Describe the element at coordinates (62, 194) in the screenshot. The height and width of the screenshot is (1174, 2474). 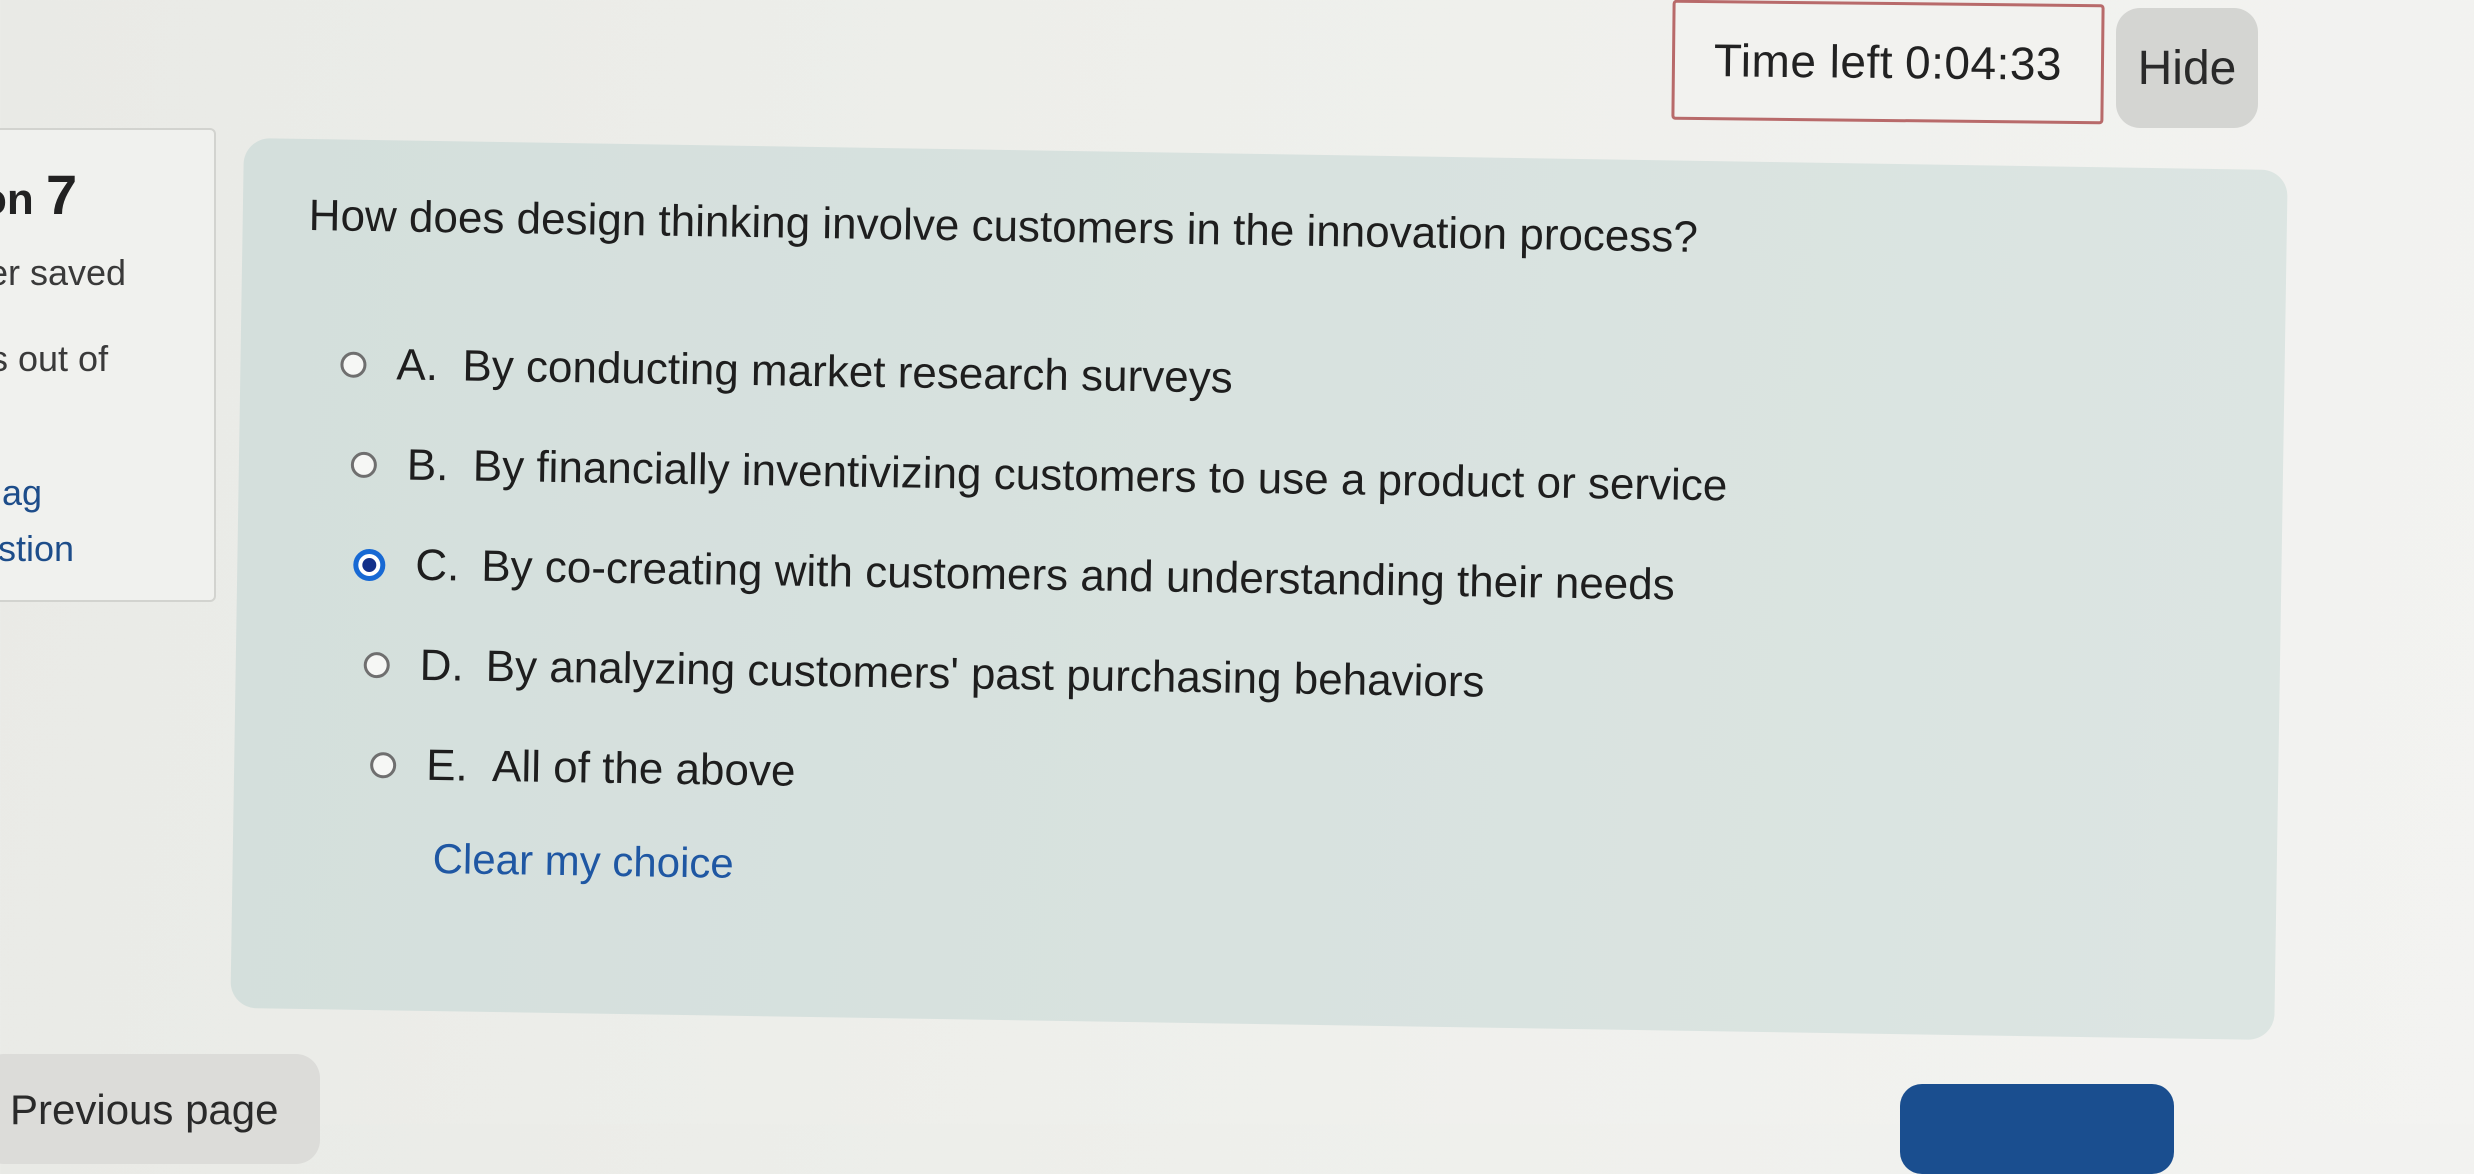
I see `question-number-value: 7` at that location.